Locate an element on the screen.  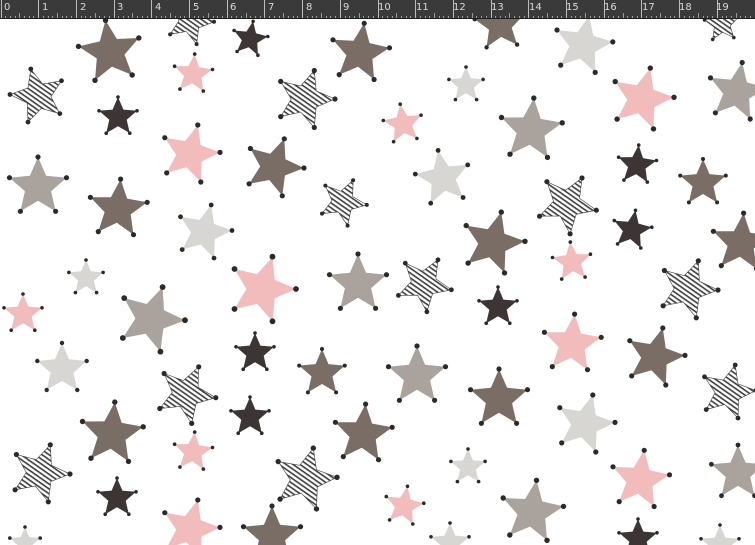
ruler-label-7: 7 is located at coordinates (271, 7).